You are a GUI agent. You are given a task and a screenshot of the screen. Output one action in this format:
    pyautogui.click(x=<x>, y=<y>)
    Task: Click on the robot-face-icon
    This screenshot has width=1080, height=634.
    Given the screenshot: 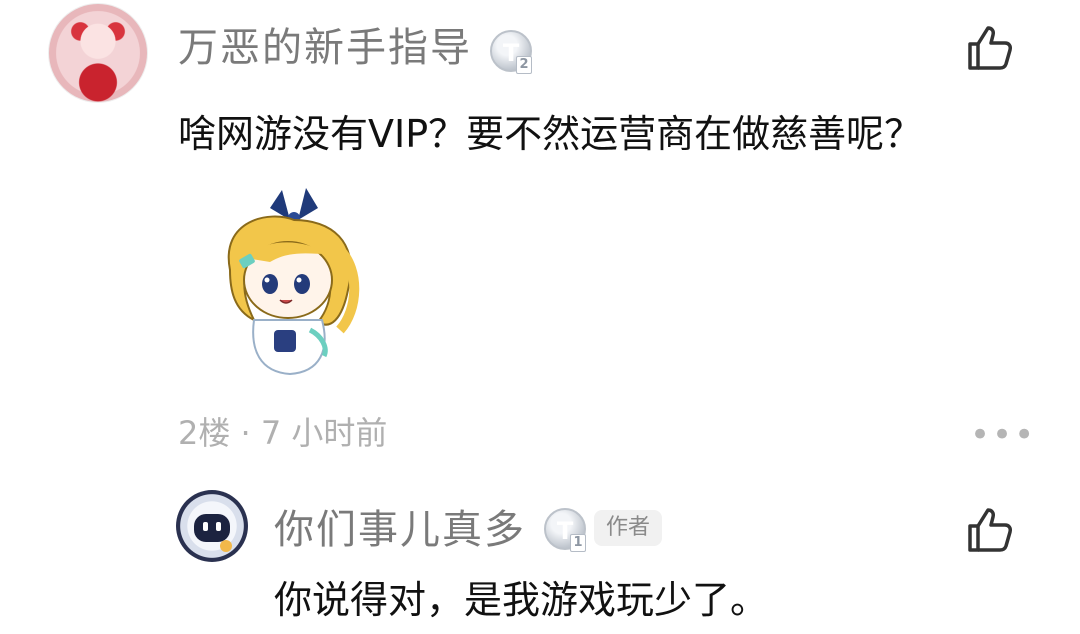 What is the action you would take?
    pyautogui.click(x=213, y=533)
    